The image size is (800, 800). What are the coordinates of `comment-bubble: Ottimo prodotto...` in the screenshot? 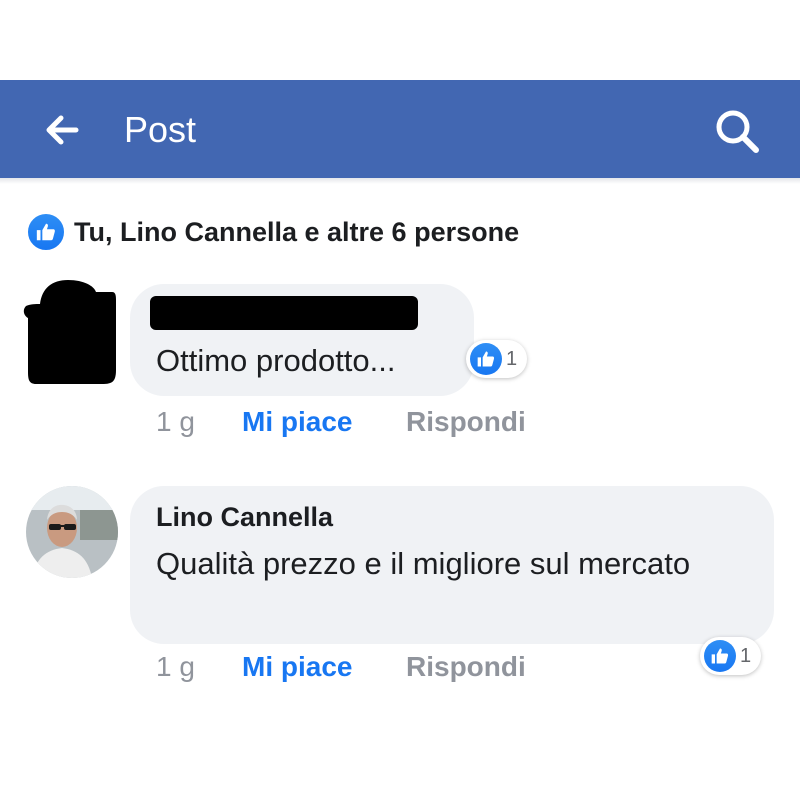 It's located at (302, 340).